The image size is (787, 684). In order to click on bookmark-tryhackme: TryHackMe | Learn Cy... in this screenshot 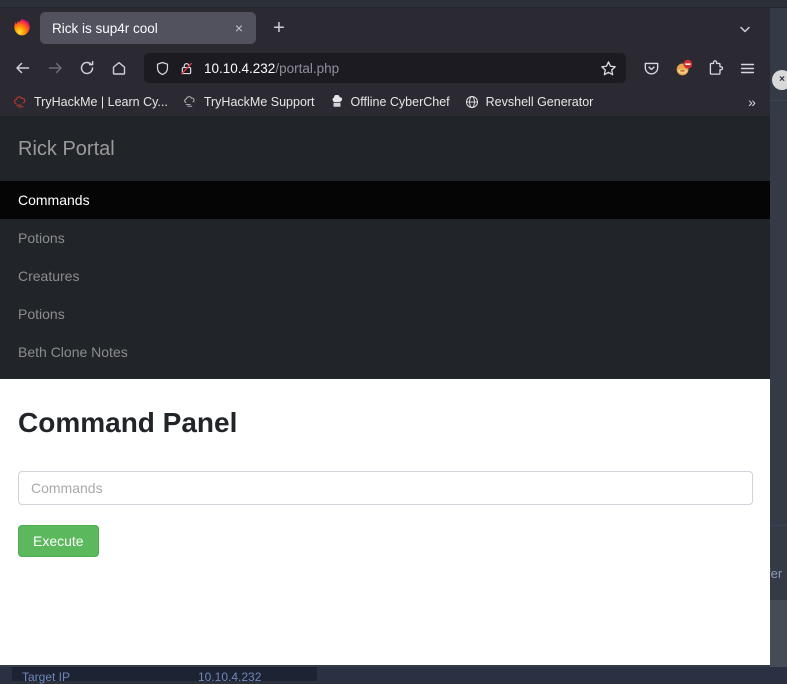, I will do `click(90, 102)`.